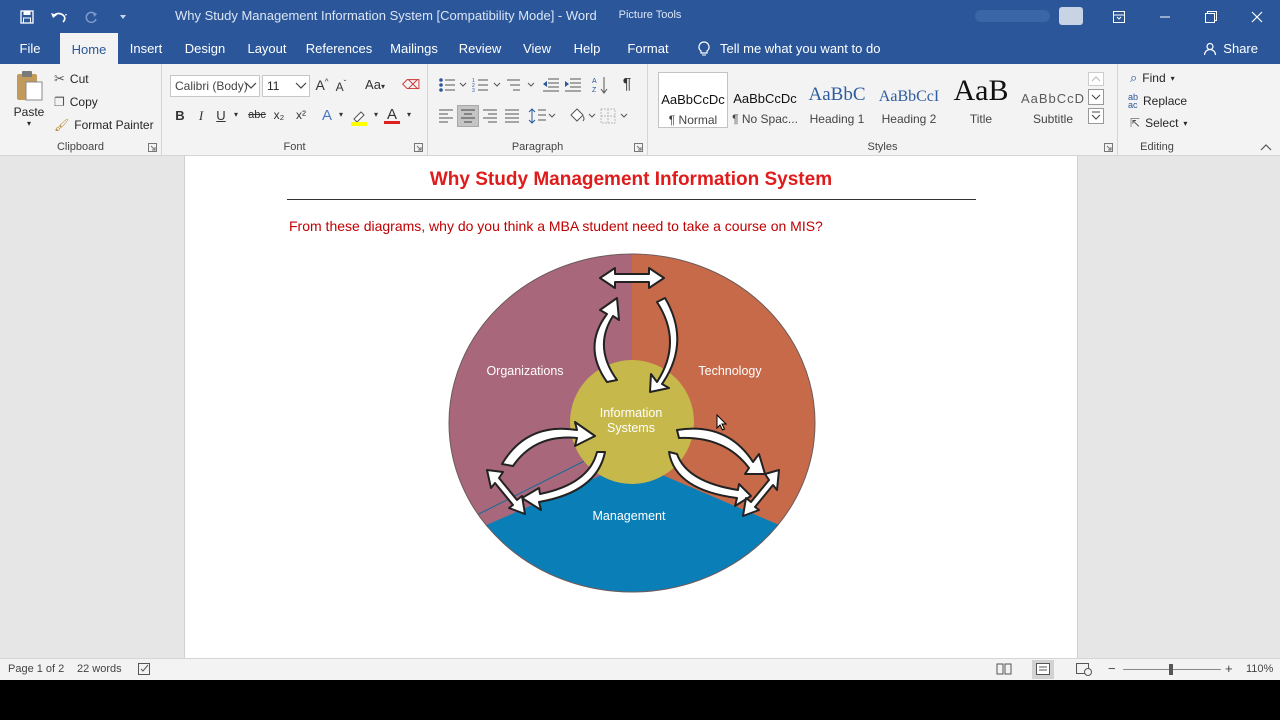 This screenshot has height=720, width=1280. I want to click on underline-button: U, so click(221, 115).